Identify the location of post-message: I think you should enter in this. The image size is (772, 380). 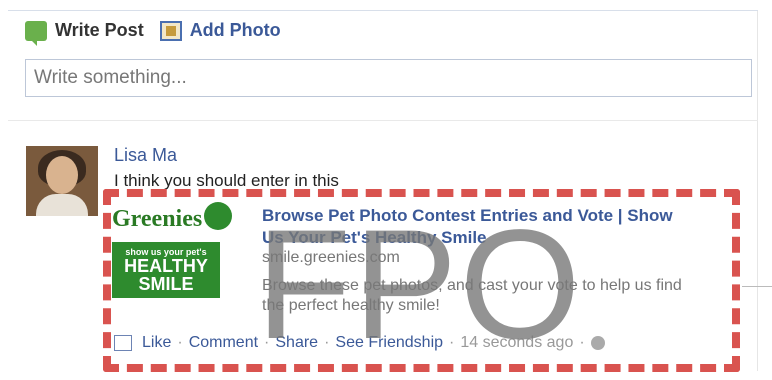
(226, 180).